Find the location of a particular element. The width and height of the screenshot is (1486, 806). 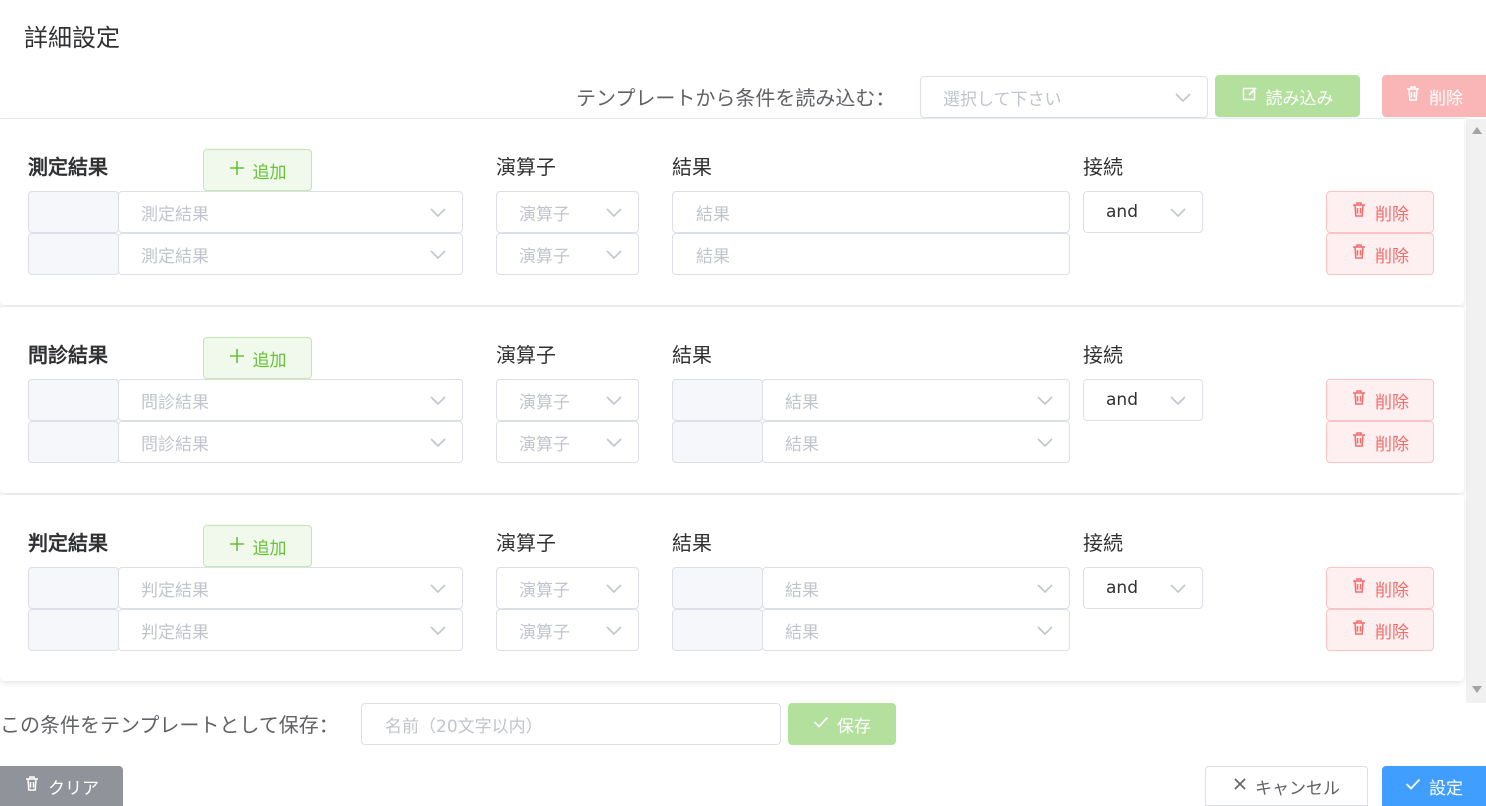

section-title: 測定結果 is located at coordinates (68, 167).